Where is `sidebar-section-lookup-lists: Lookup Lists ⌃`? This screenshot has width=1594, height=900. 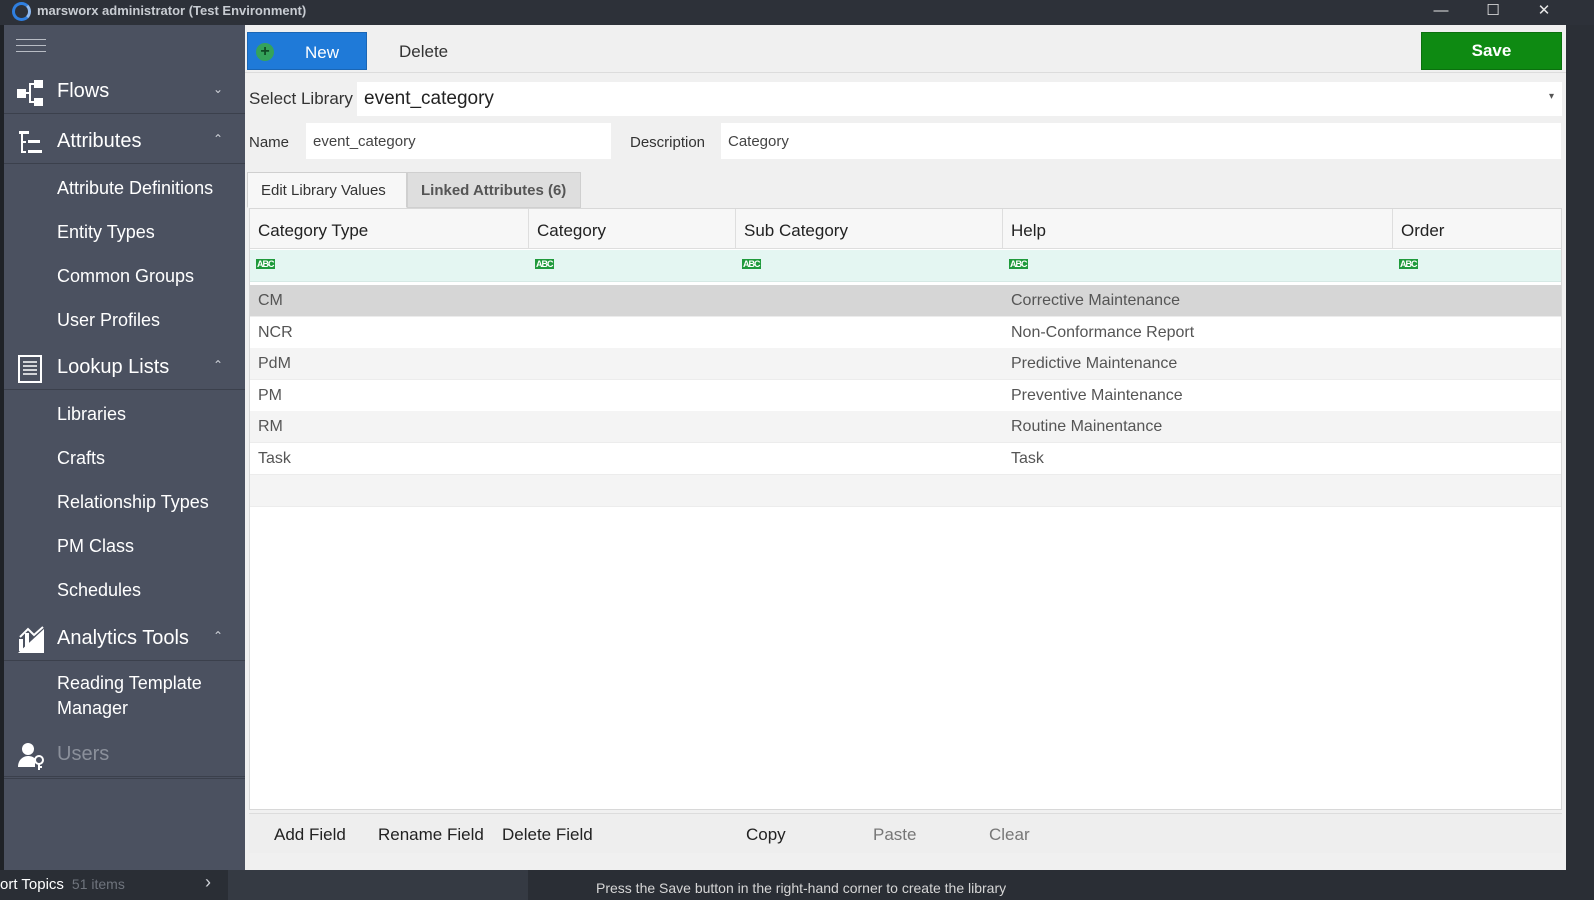 sidebar-section-lookup-lists: Lookup Lists ⌃ is located at coordinates (124, 367).